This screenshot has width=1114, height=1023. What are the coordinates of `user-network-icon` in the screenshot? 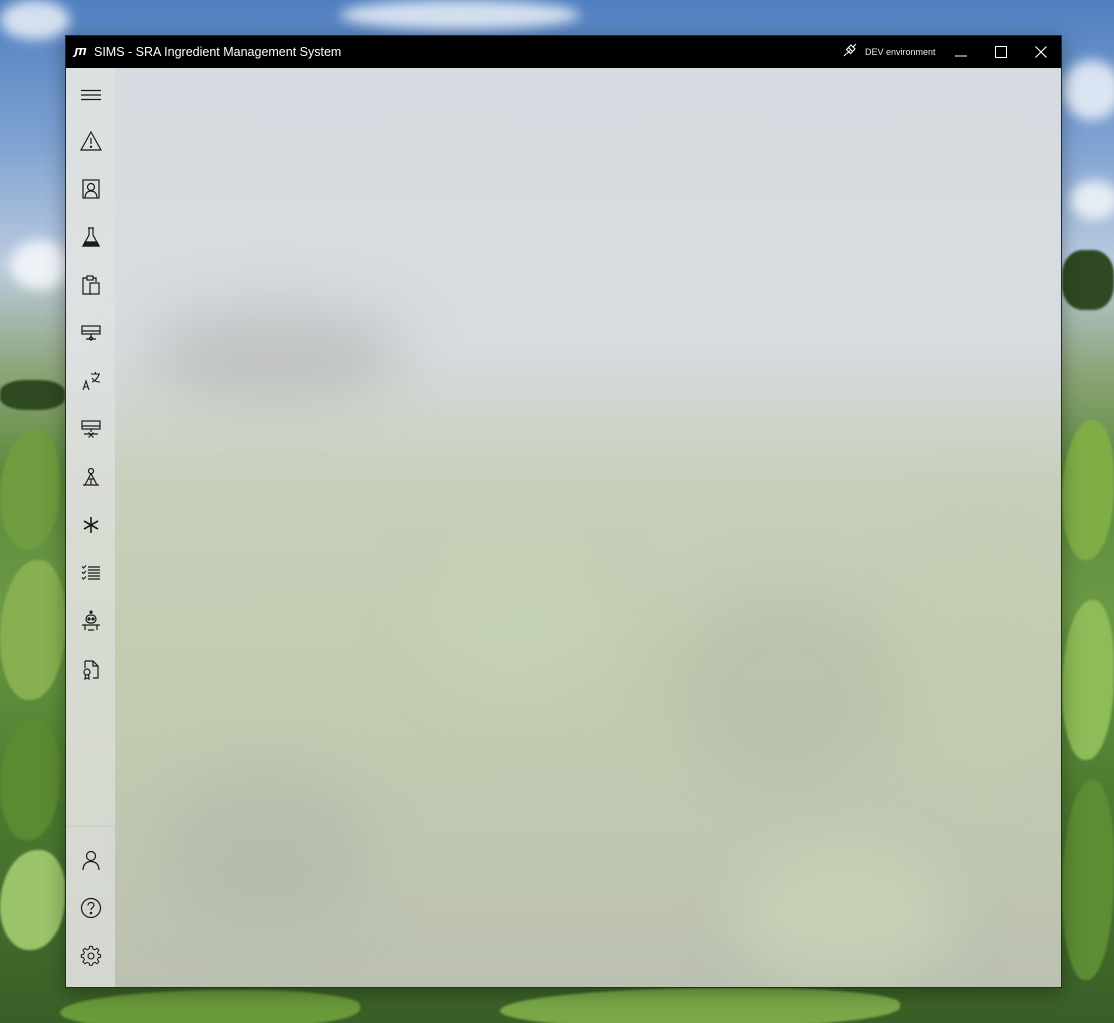 It's located at (90, 476).